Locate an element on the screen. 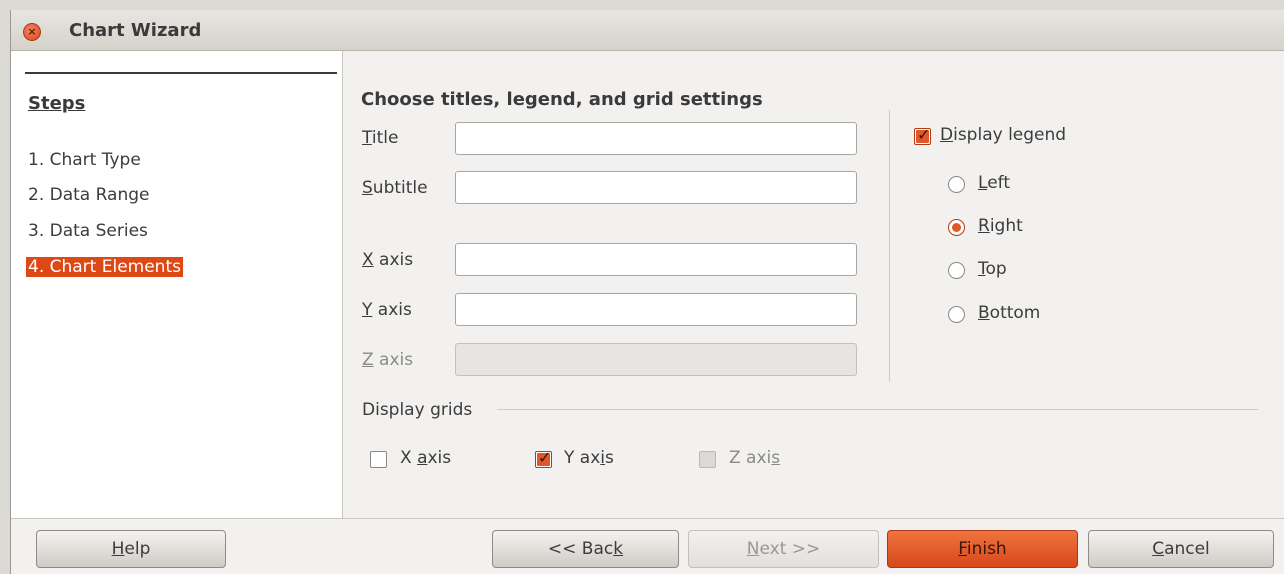 This screenshot has height=574, width=1284. z-axis-input is located at coordinates (656, 359).